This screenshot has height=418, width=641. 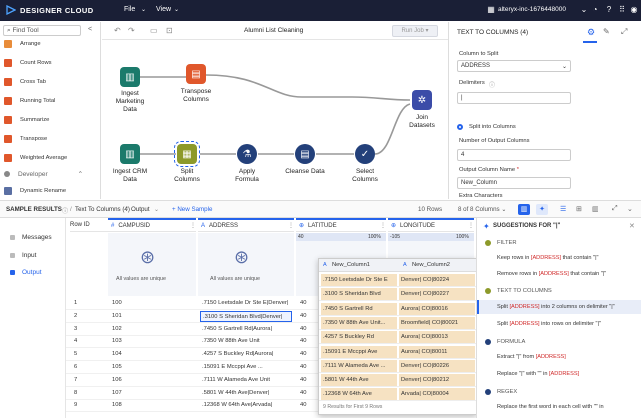 What do you see at coordinates (89, 316) in the screenshot?
I see `row-id-cell: 2` at bounding box center [89, 316].